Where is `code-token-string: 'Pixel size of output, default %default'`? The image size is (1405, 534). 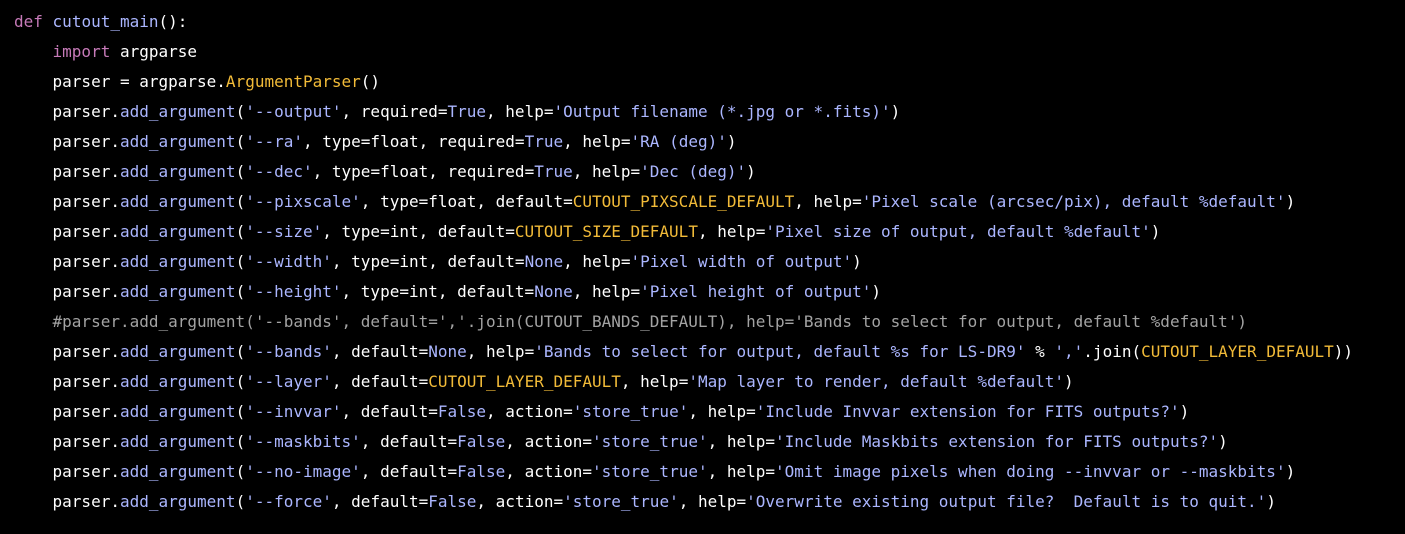
code-token-string: 'Pixel size of output, default %default' is located at coordinates (958, 231).